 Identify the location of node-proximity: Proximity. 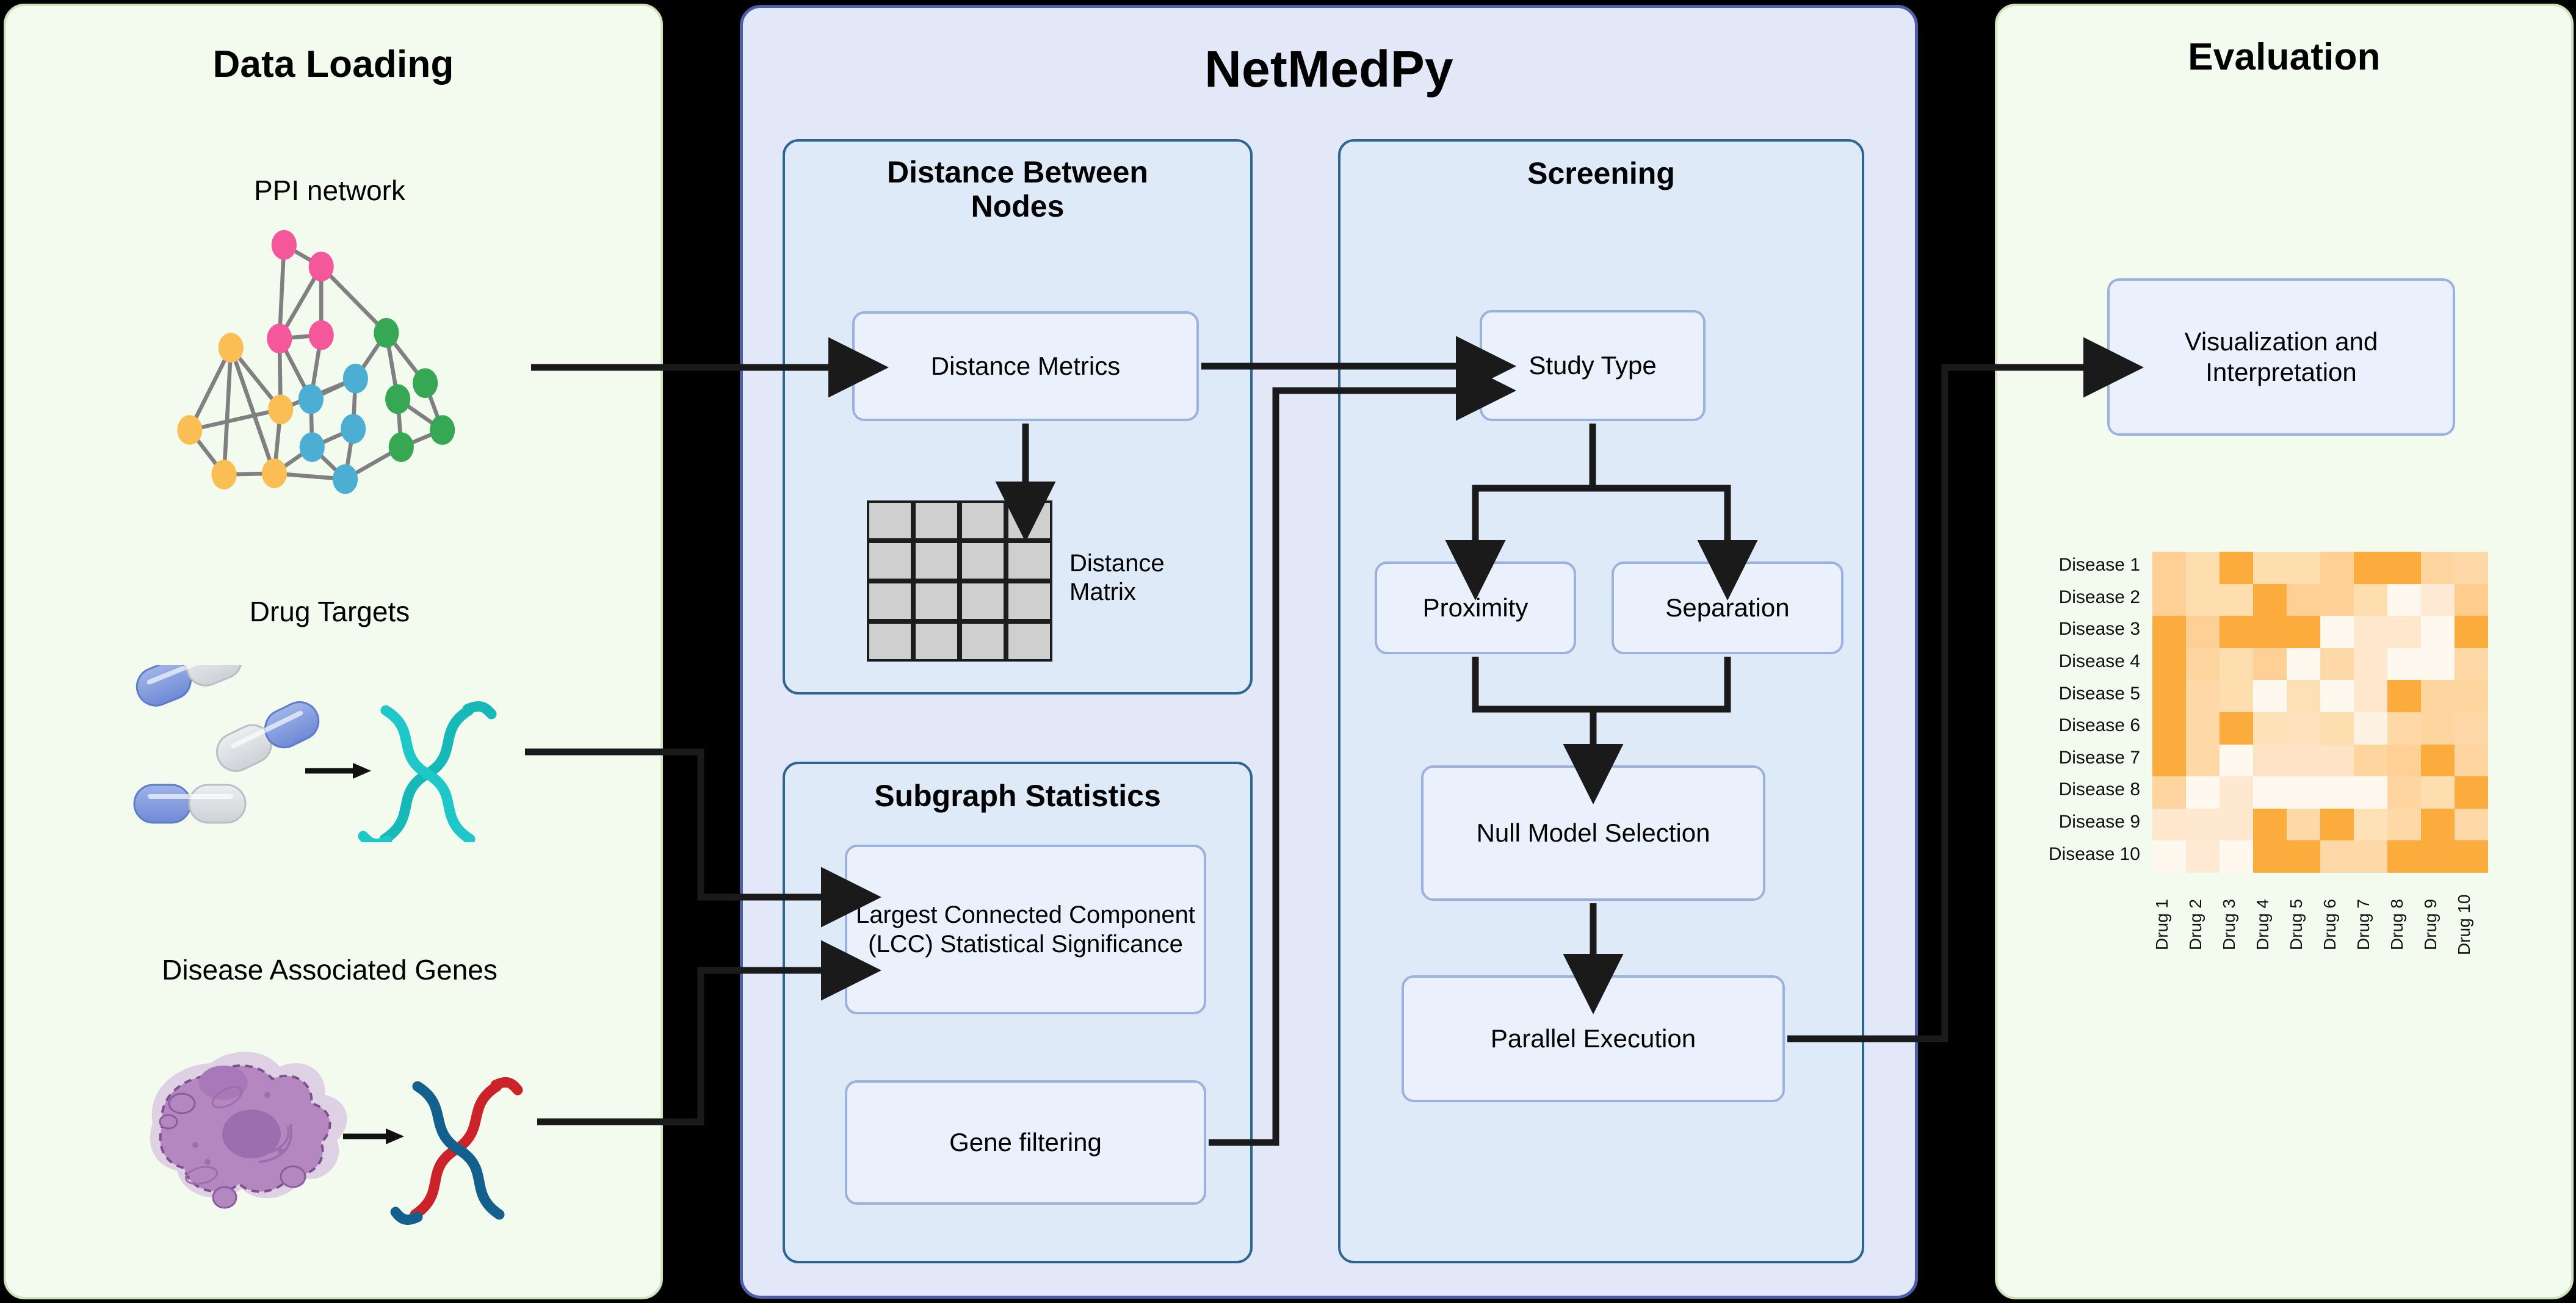
(1475, 607).